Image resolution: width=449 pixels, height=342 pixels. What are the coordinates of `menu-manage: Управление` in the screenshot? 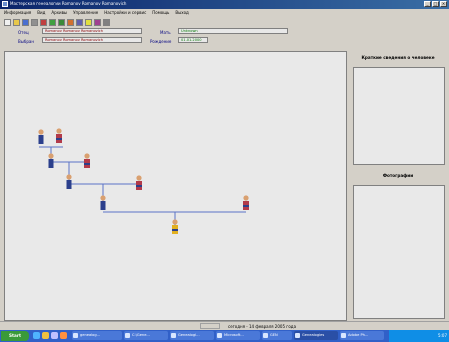 It's located at (85, 13).